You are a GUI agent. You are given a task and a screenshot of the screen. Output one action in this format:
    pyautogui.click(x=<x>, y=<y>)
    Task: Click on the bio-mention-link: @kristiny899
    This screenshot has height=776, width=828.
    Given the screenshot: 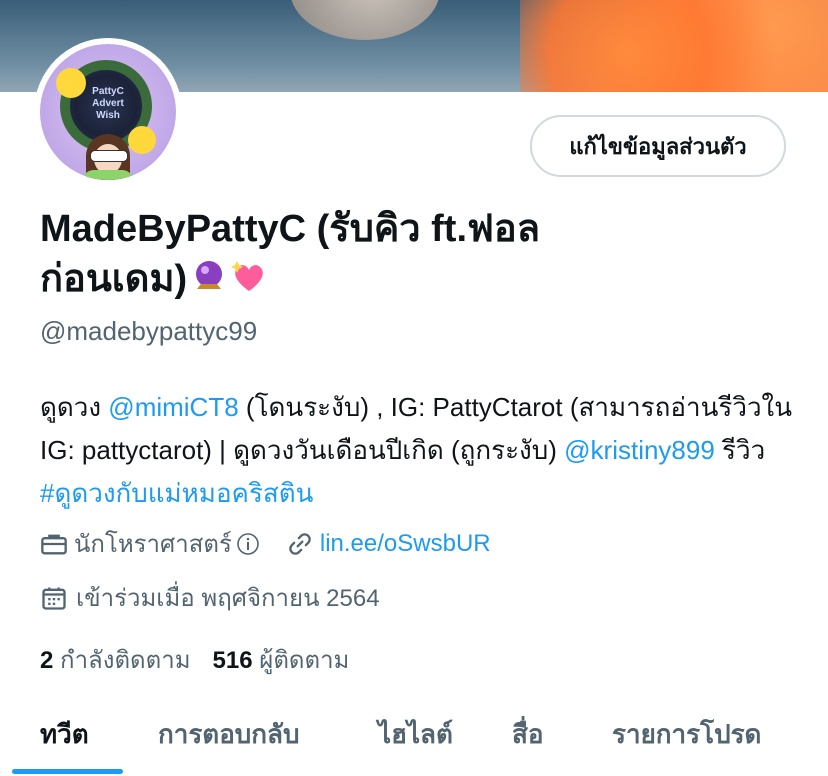 What is the action you would take?
    pyautogui.click(x=639, y=450)
    